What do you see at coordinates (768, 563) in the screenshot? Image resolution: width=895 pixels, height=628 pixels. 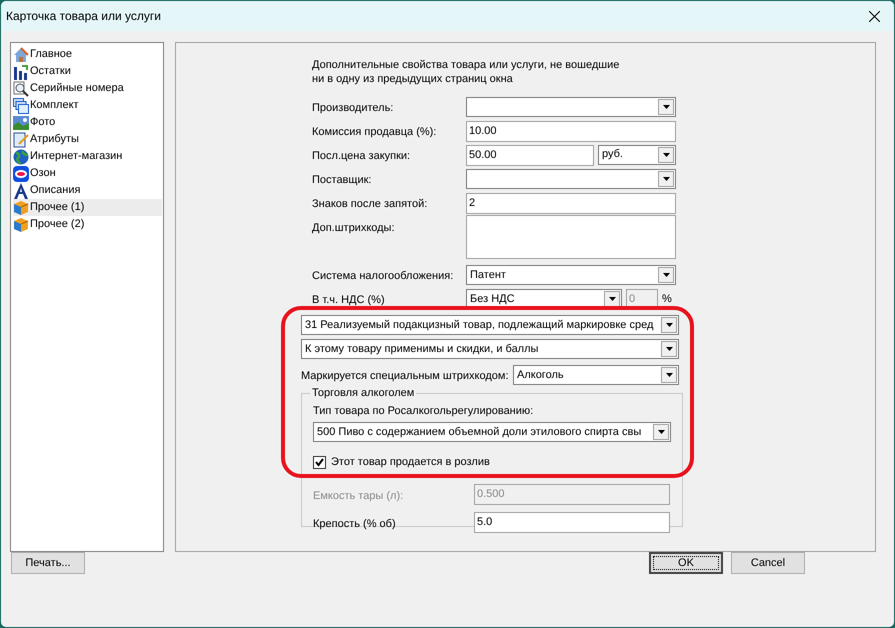 I see `cancel-button: Cancel` at bounding box center [768, 563].